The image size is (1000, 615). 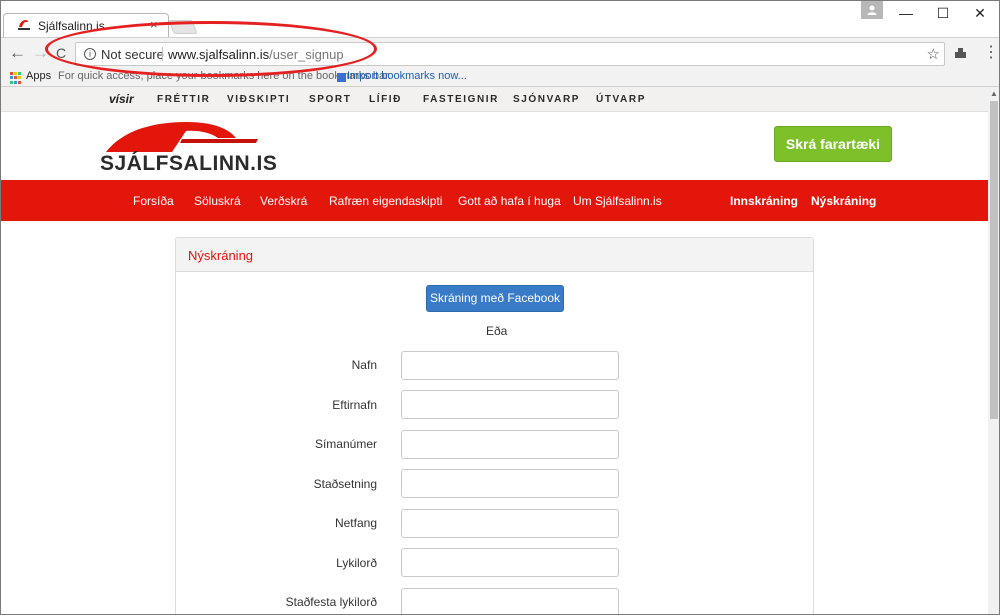 I want to click on url-host: www.sjalfsalinn.is, so click(x=219, y=54).